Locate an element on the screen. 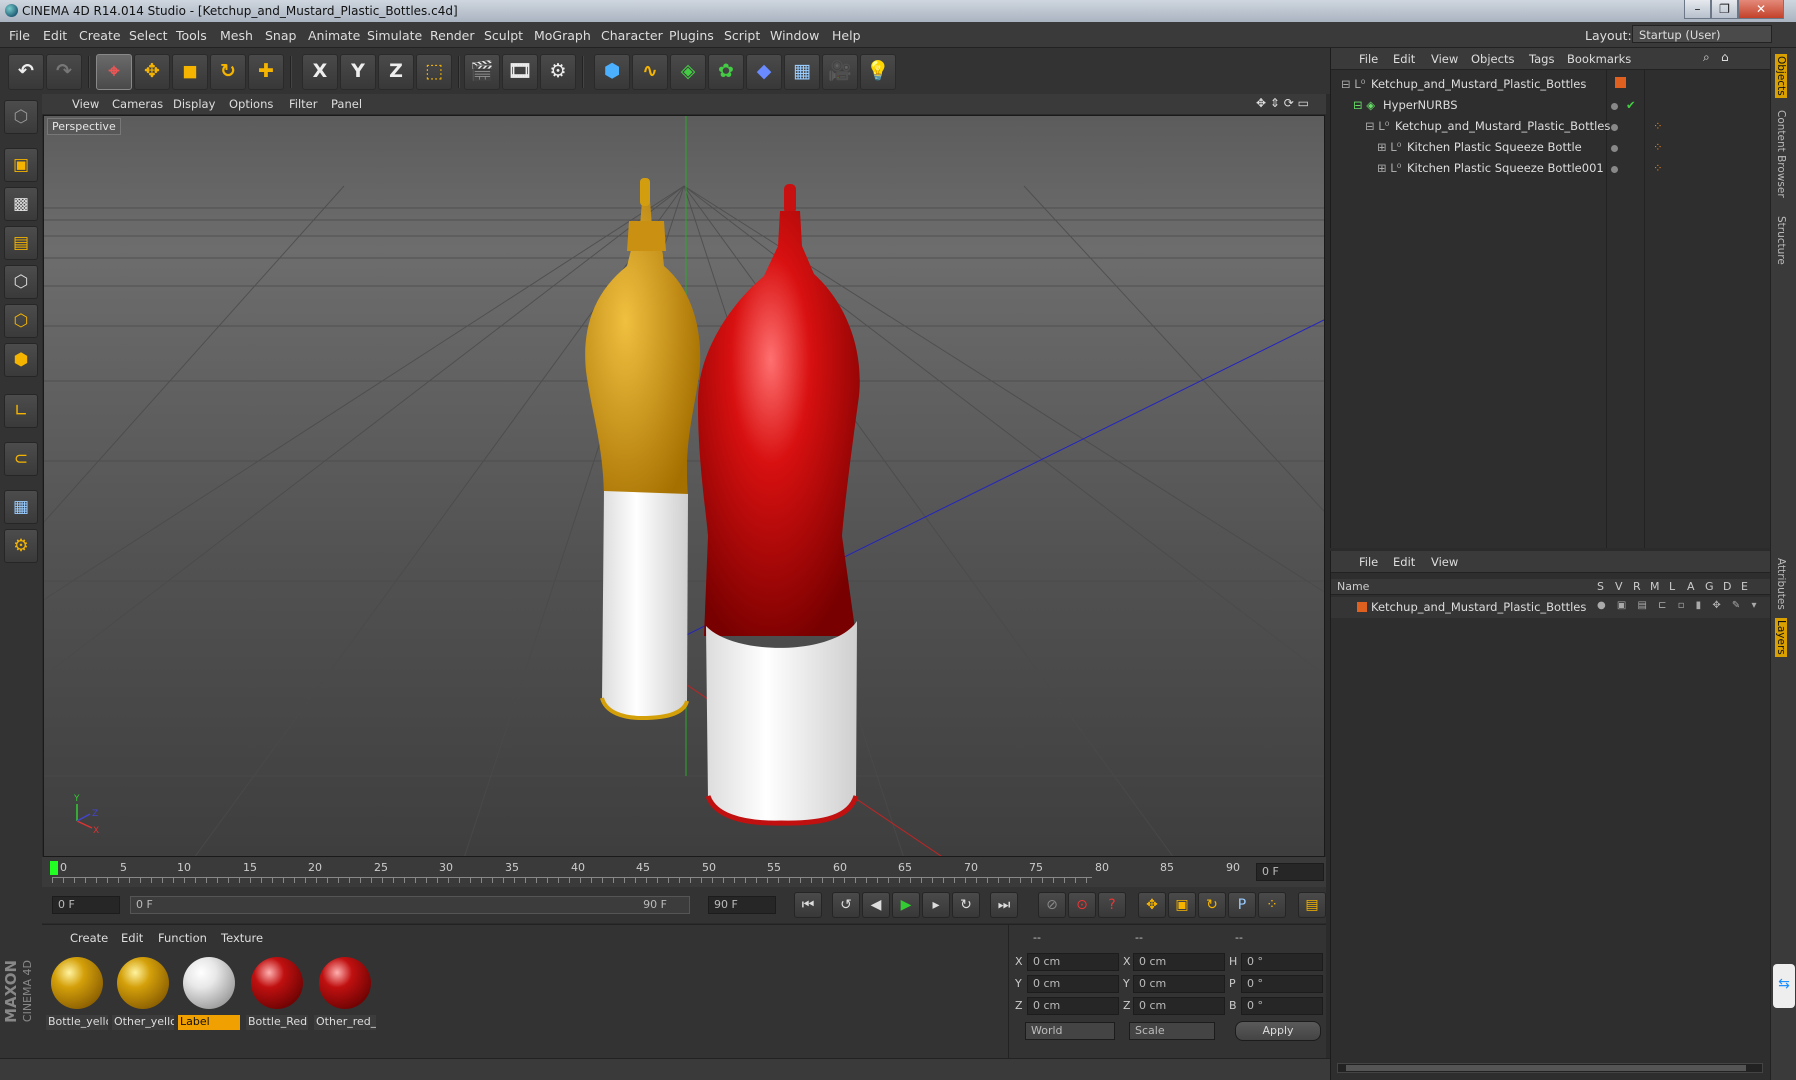 Image resolution: width=1796 pixels, height=1080 pixels. timeline-window-icon: ▤ is located at coordinates (1312, 905).